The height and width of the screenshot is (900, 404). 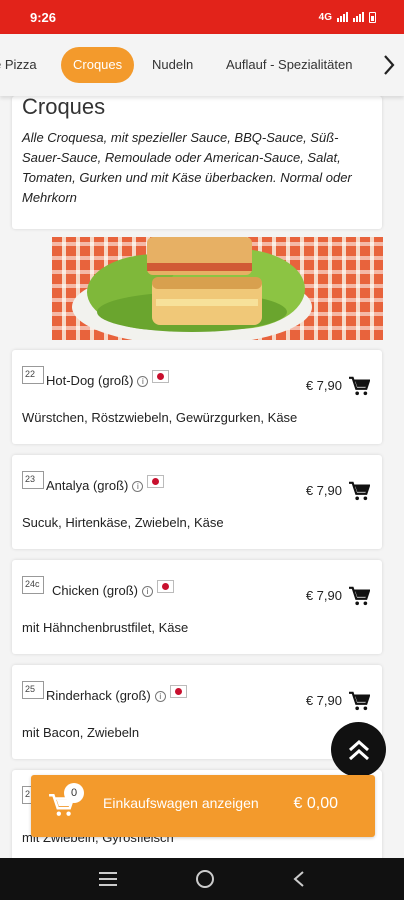 I want to click on product-number: 24c, so click(x=33, y=585).